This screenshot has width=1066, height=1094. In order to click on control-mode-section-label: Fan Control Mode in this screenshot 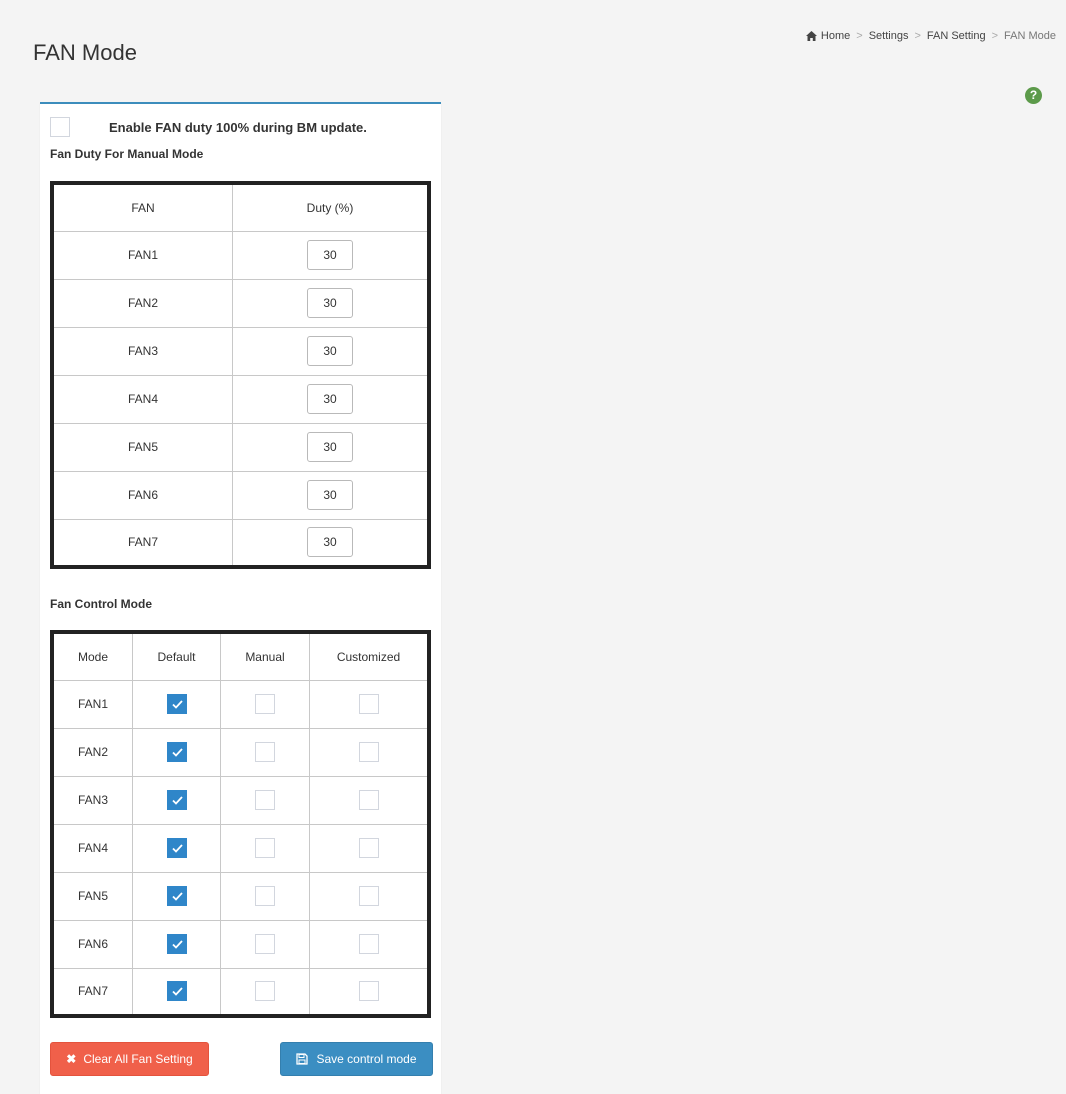, I will do `click(101, 604)`.